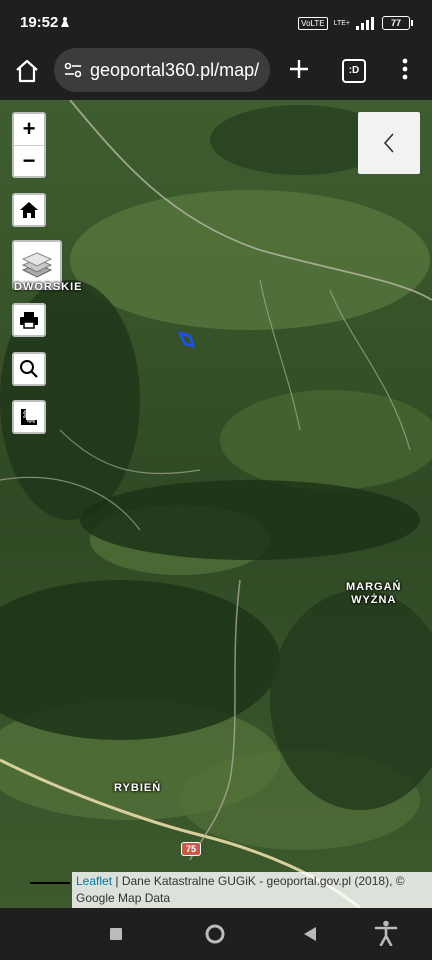  I want to click on print-button, so click(29, 320).